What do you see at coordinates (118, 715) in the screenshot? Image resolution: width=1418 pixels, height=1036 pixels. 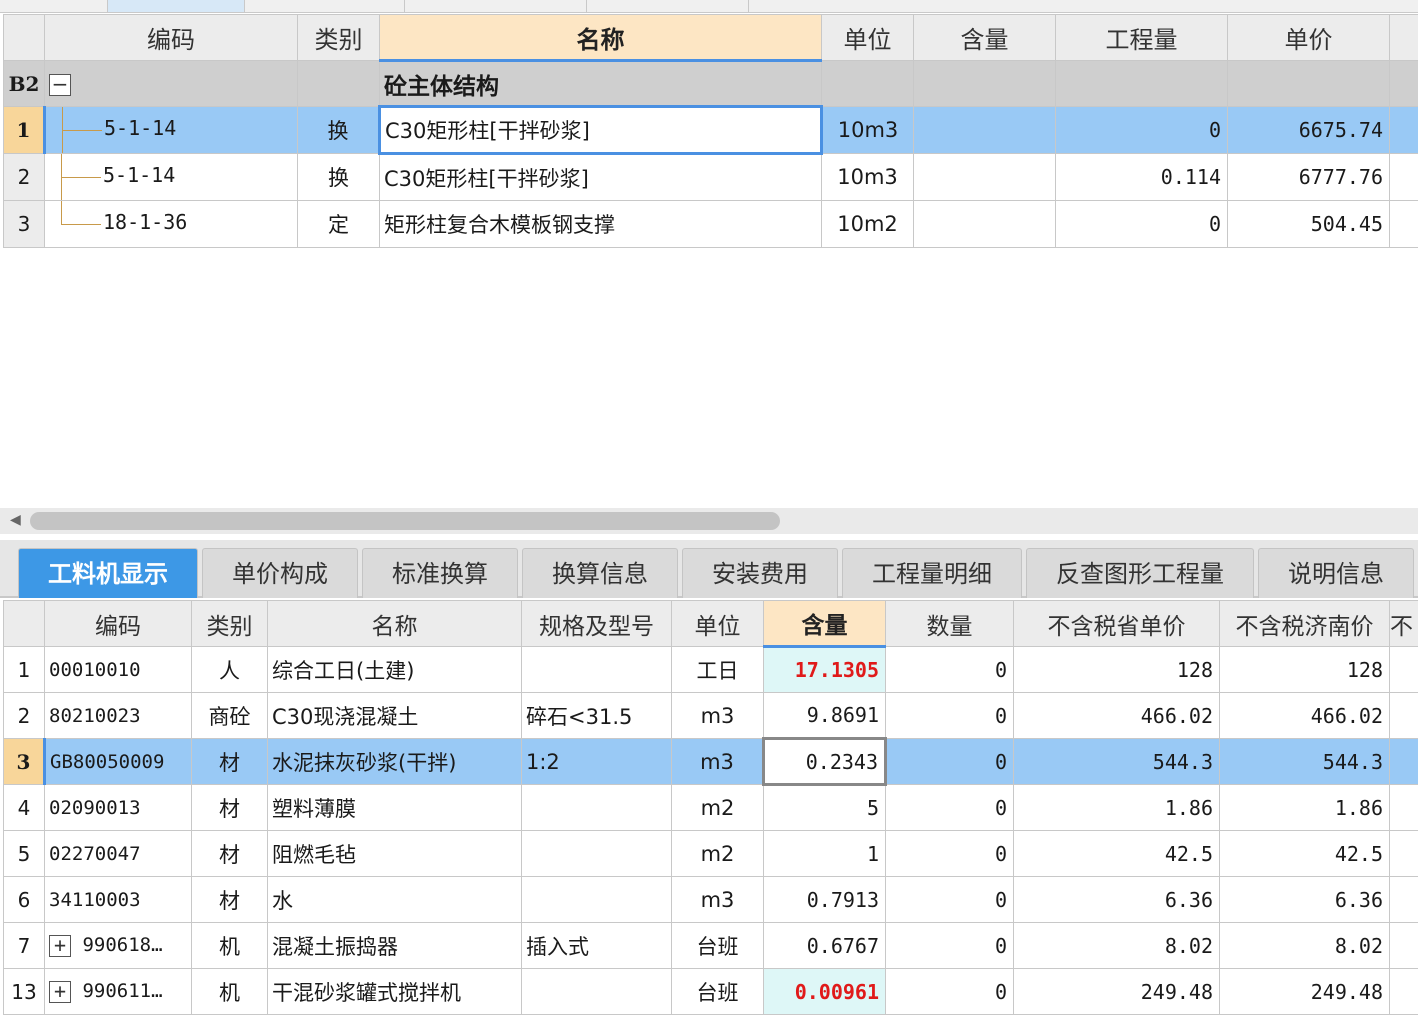 I see `code-cell: 80210023` at bounding box center [118, 715].